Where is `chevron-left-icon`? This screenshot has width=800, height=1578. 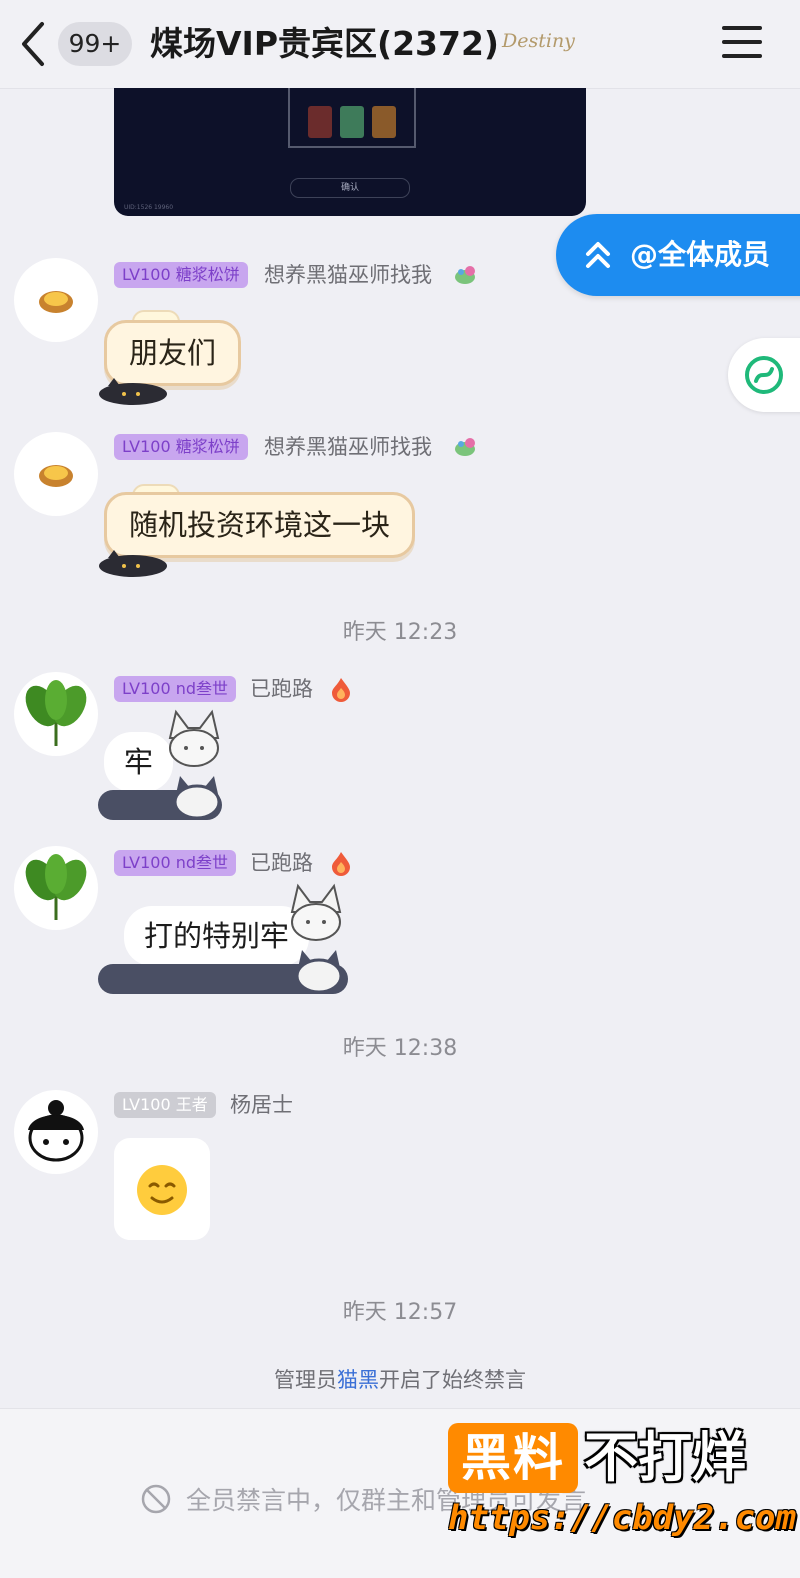
chevron-left-icon is located at coordinates (33, 44).